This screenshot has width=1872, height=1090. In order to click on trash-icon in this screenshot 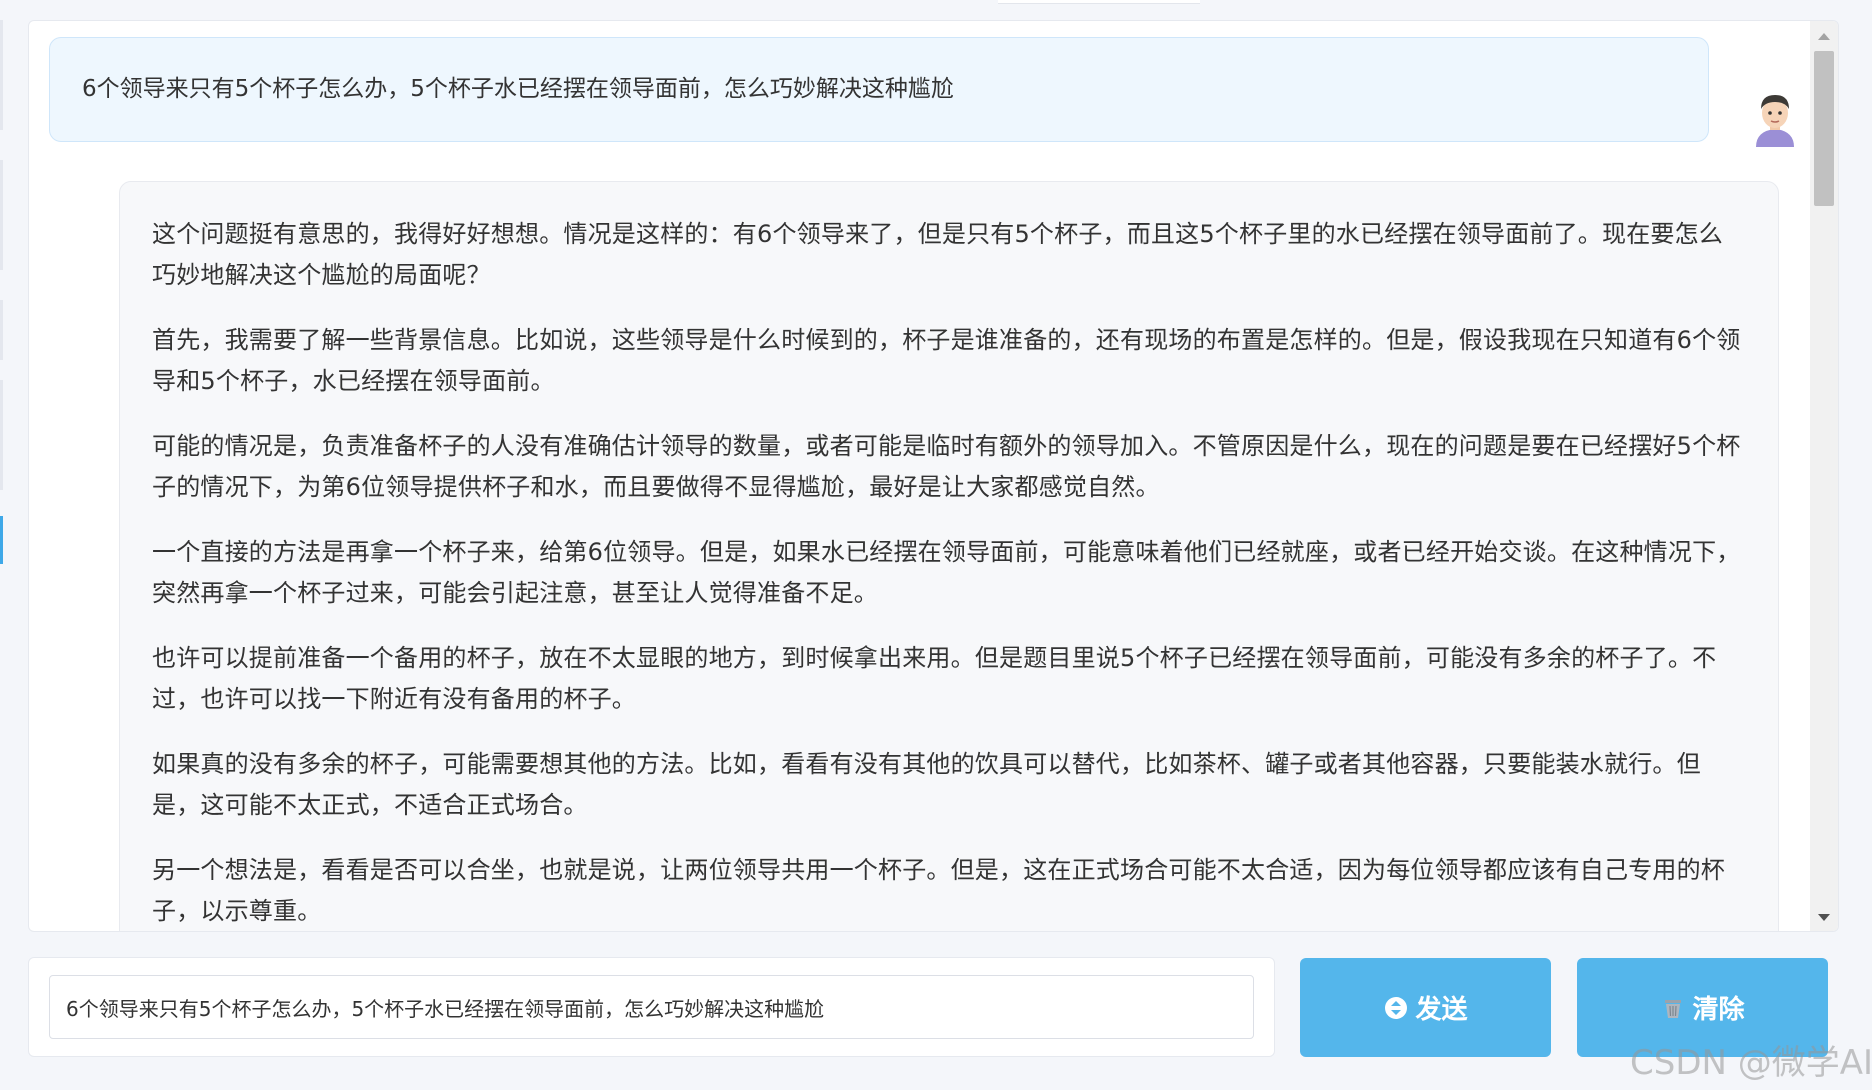, I will do `click(1673, 1008)`.